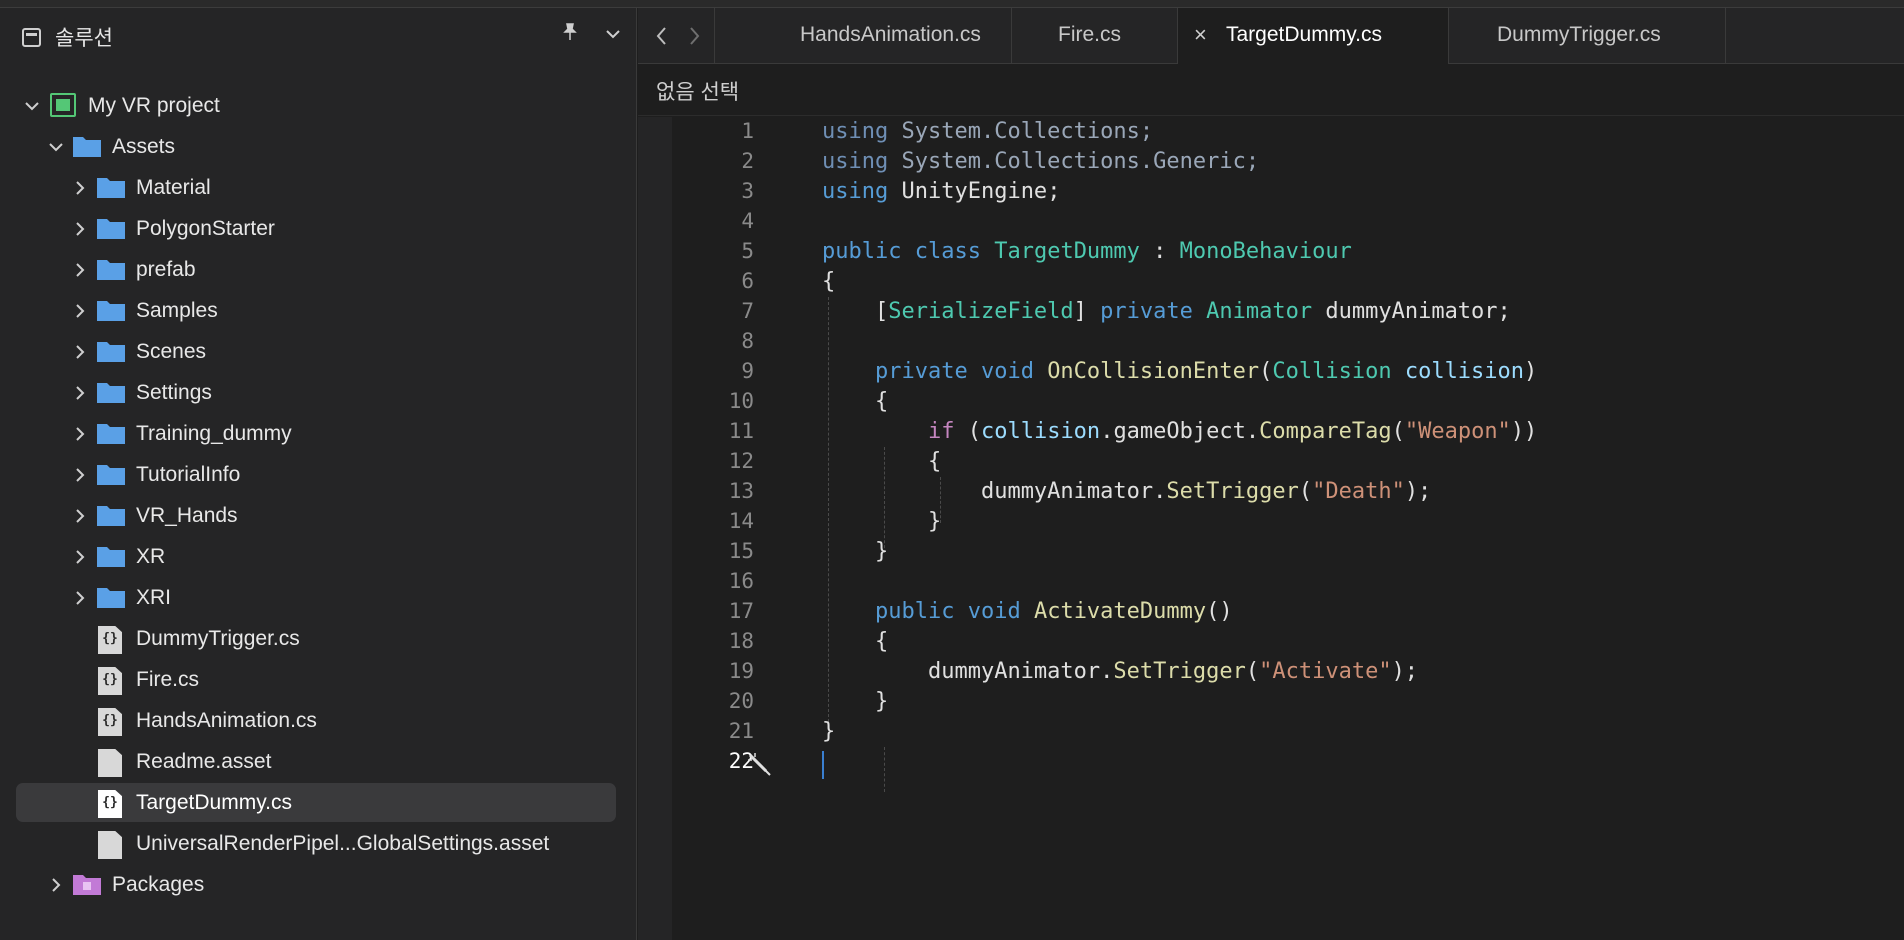  Describe the element at coordinates (741, 641) in the screenshot. I see `line-number: 18` at that location.